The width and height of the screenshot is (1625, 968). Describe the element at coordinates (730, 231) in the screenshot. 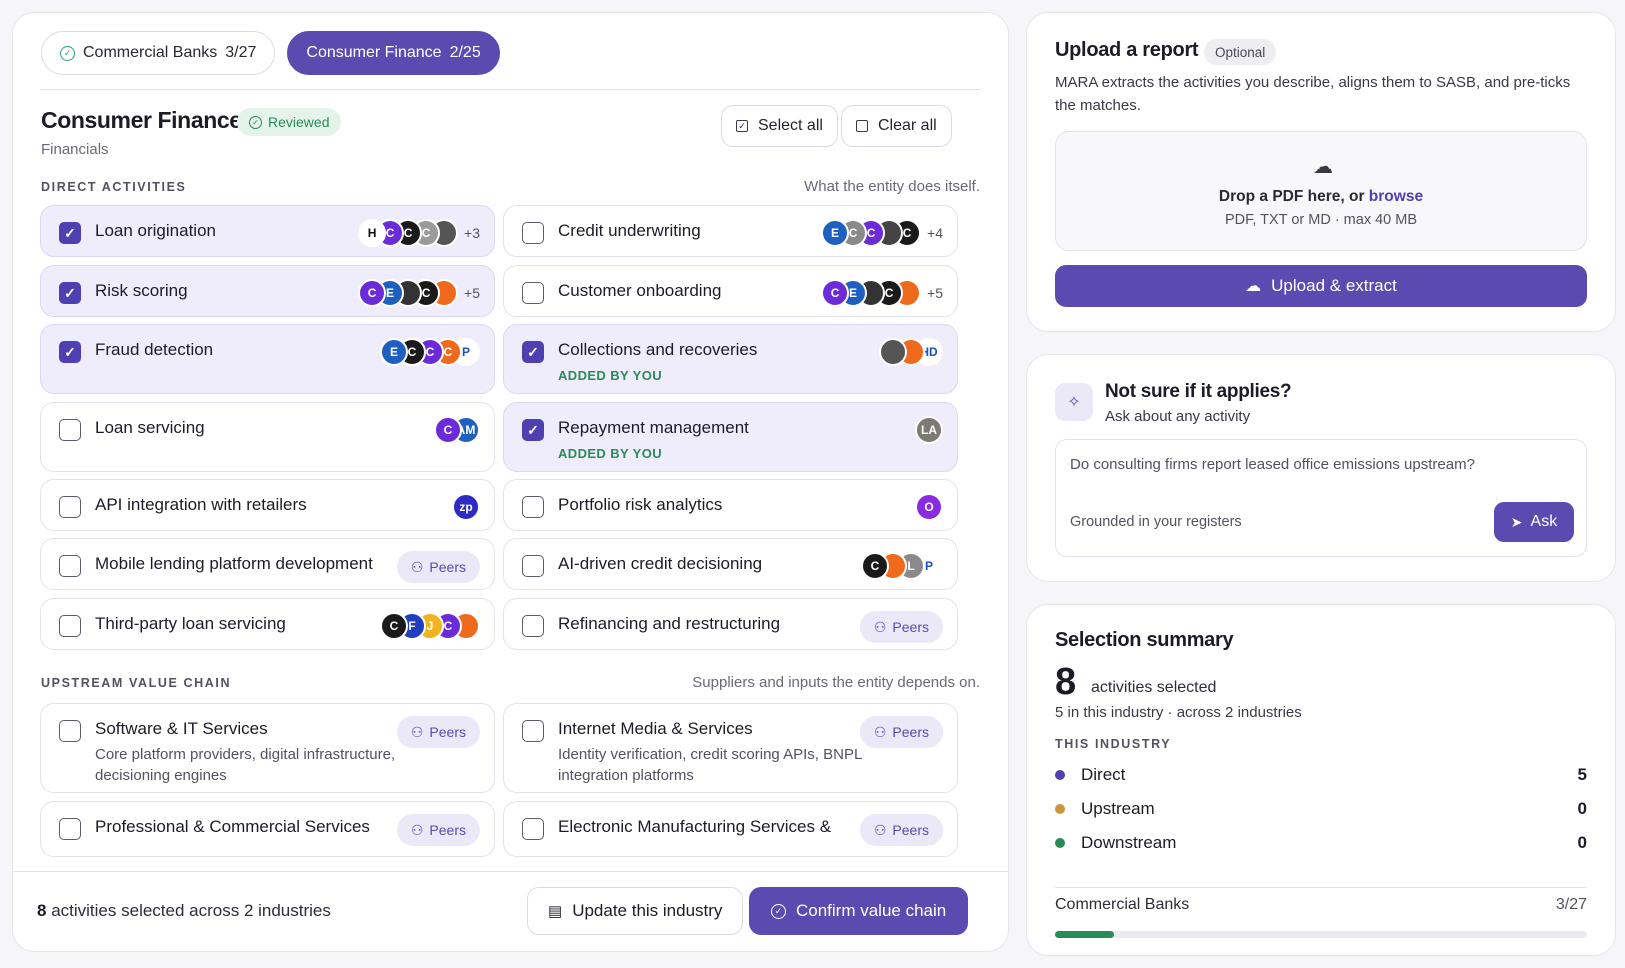

I see `activity-card: ✓ Credit underwriting ECCC+4` at that location.